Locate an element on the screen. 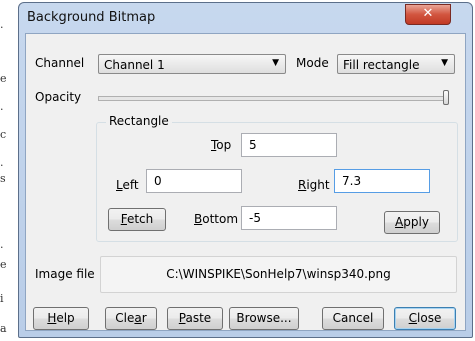  apply-button: Apply is located at coordinates (412, 222).